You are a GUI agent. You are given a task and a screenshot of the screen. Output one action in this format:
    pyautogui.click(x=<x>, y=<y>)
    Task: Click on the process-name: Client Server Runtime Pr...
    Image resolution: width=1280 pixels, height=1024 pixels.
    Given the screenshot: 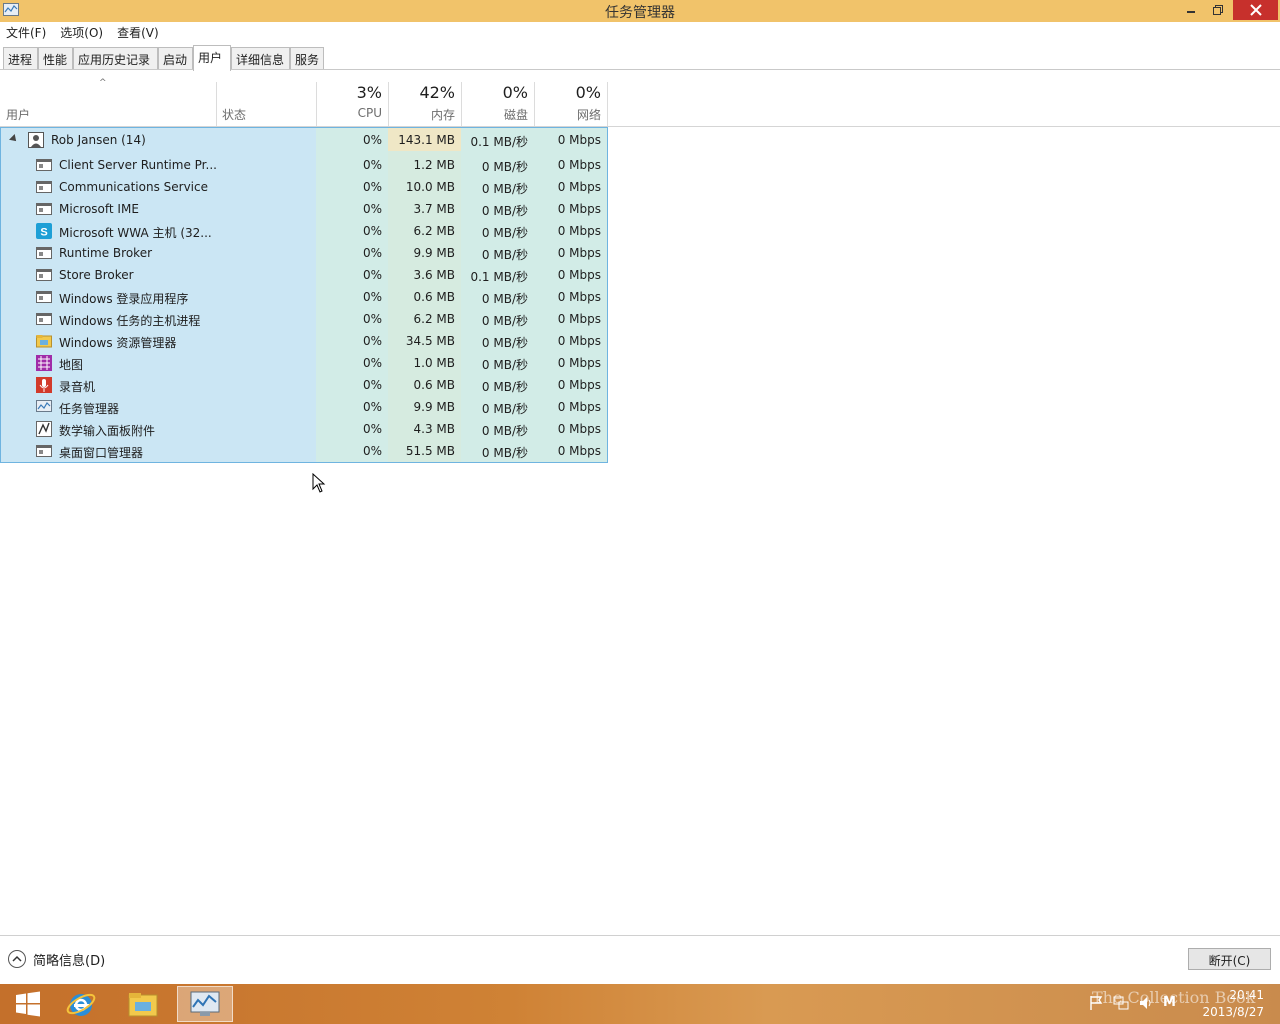 What is the action you would take?
    pyautogui.click(x=138, y=165)
    